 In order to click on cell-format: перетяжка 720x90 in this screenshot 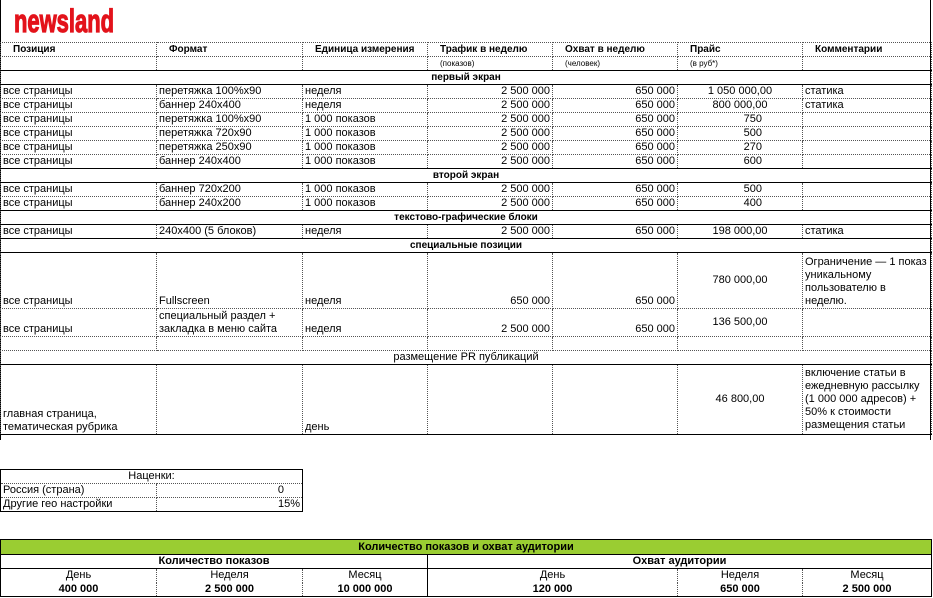, I will do `click(229, 133)`.